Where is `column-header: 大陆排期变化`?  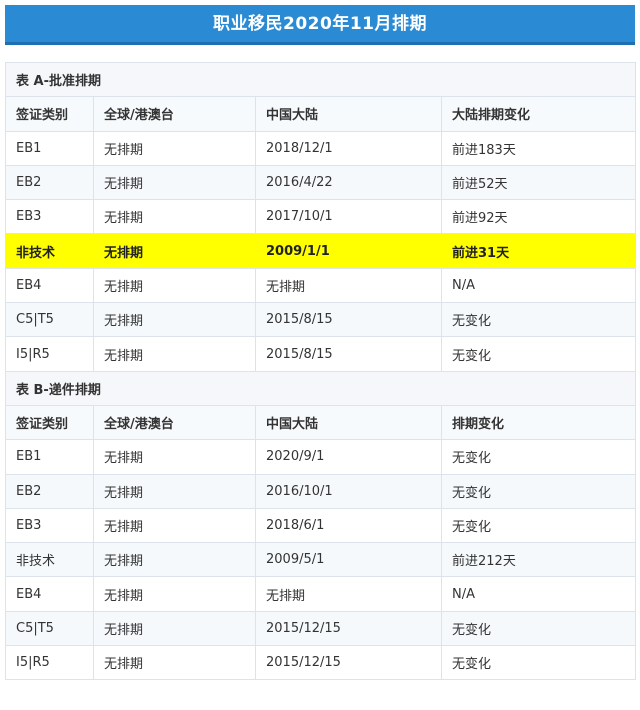 column-header: 大陆排期变化 is located at coordinates (538, 114).